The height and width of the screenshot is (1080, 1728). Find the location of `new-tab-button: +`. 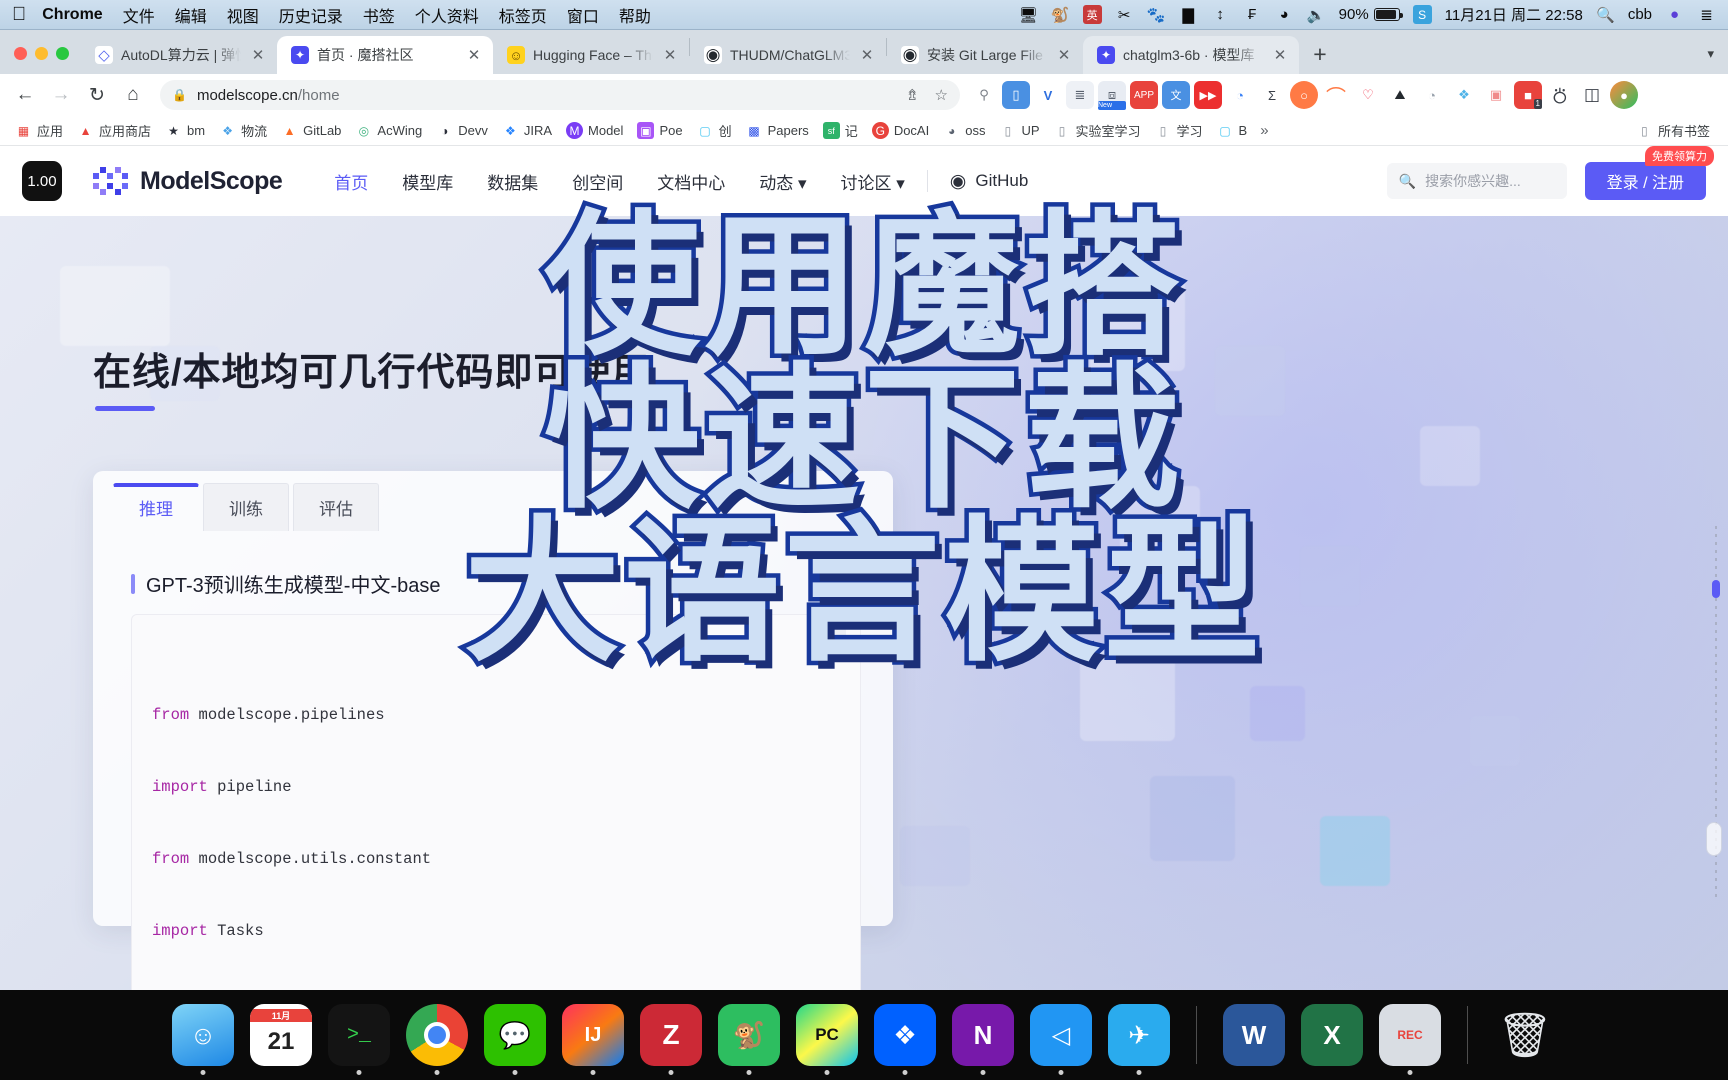

new-tab-button: + is located at coordinates (1320, 54).